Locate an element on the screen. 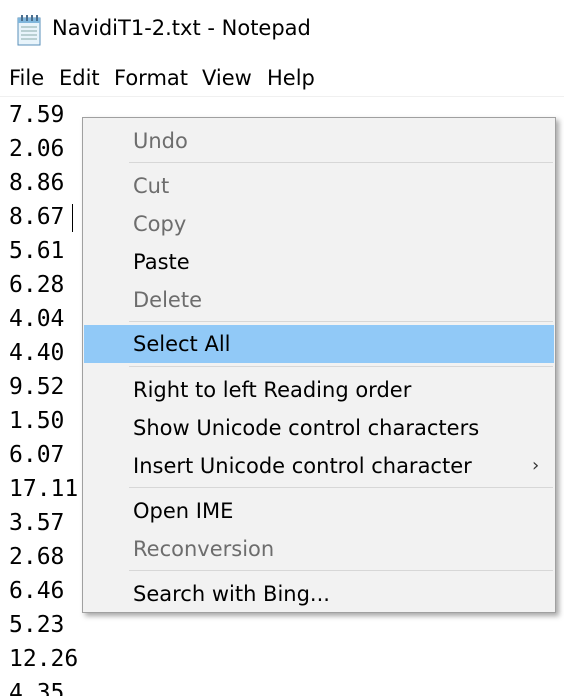 This screenshot has height=696, width=564. menu-item-label: Cut is located at coordinates (151, 186).